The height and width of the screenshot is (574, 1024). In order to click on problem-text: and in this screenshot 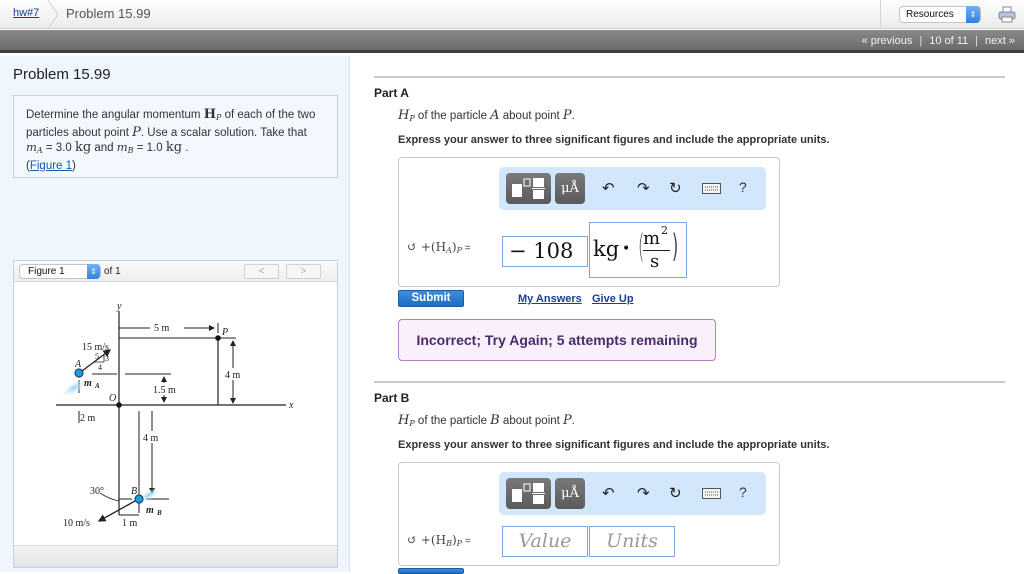, I will do `click(104, 148)`.